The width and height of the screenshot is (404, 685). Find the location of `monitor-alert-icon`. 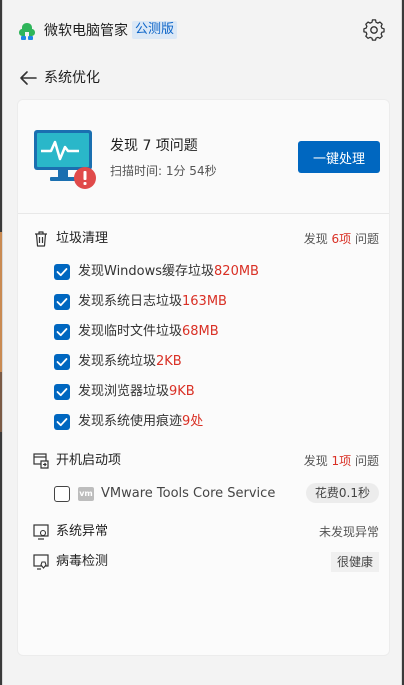

monitor-alert-icon is located at coordinates (65, 159).